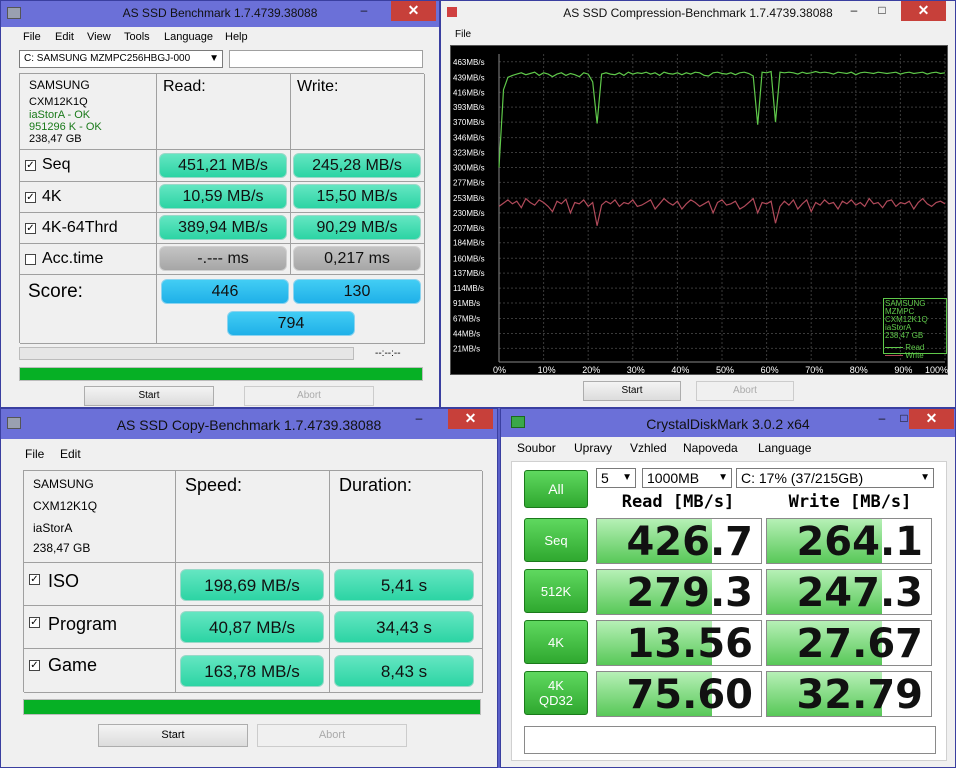  Describe the element at coordinates (556, 642) in the screenshot. I see `run-4k-button: 4K` at that location.